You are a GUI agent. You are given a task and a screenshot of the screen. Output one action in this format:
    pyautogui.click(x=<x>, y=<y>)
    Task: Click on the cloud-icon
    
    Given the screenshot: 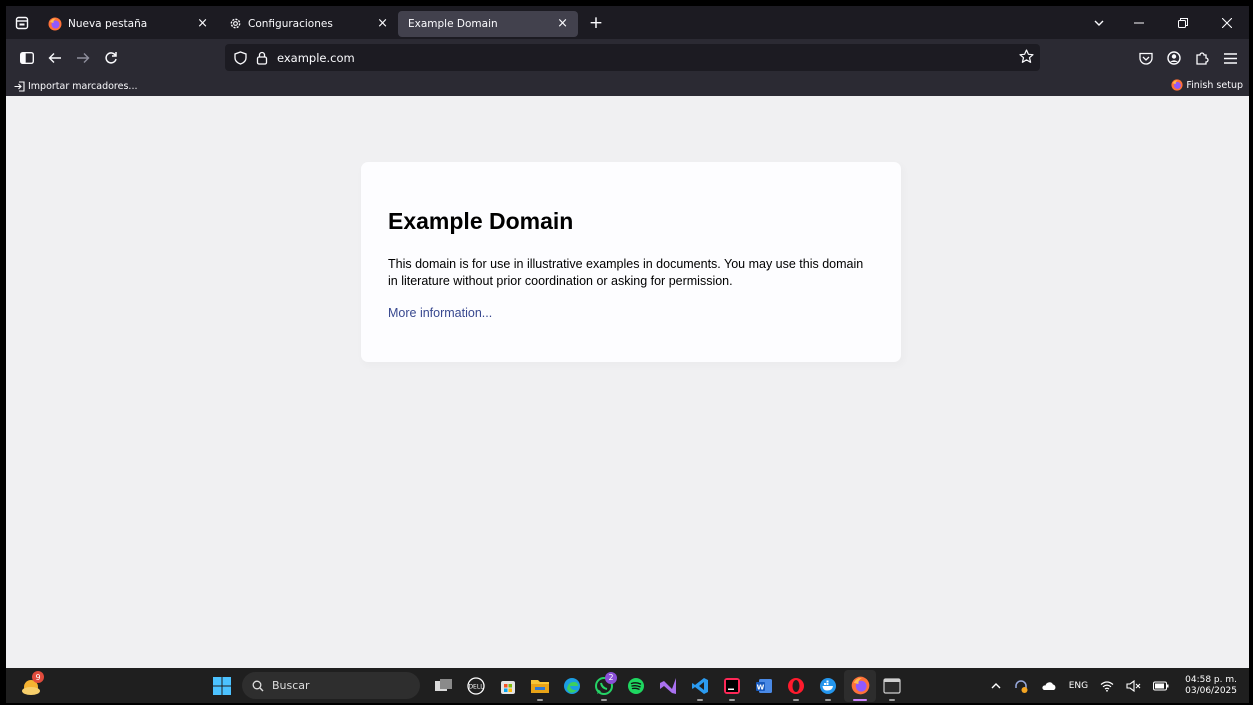 What is the action you would take?
    pyautogui.click(x=1049, y=685)
    